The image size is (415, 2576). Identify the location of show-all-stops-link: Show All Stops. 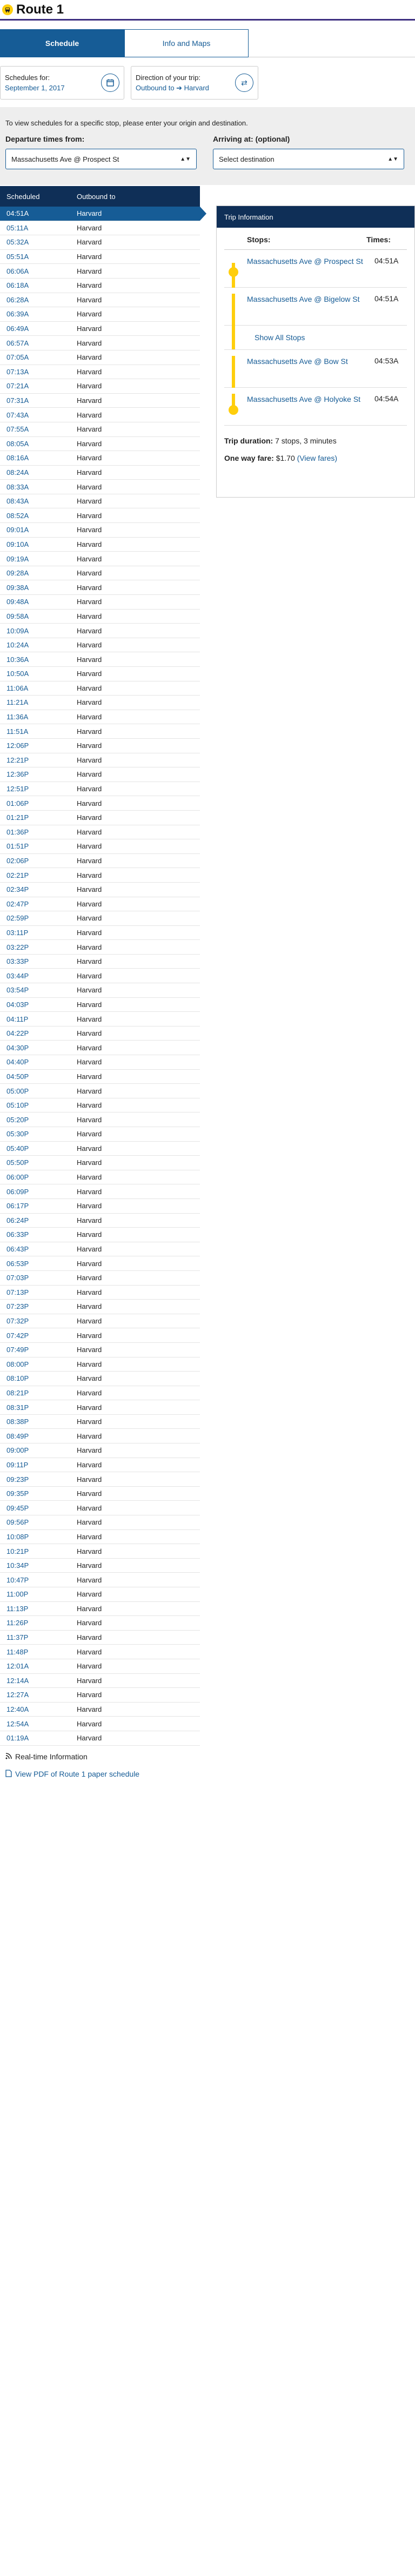
(316, 338).